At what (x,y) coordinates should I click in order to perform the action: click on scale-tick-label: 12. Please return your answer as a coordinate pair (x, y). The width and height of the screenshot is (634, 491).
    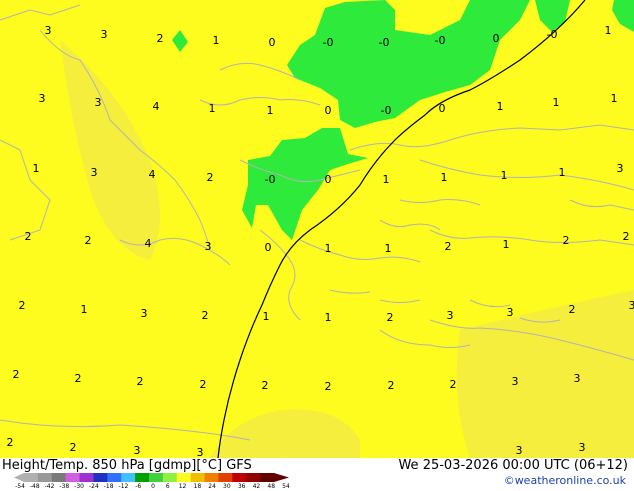
    Looking at the image, I should click on (183, 486).